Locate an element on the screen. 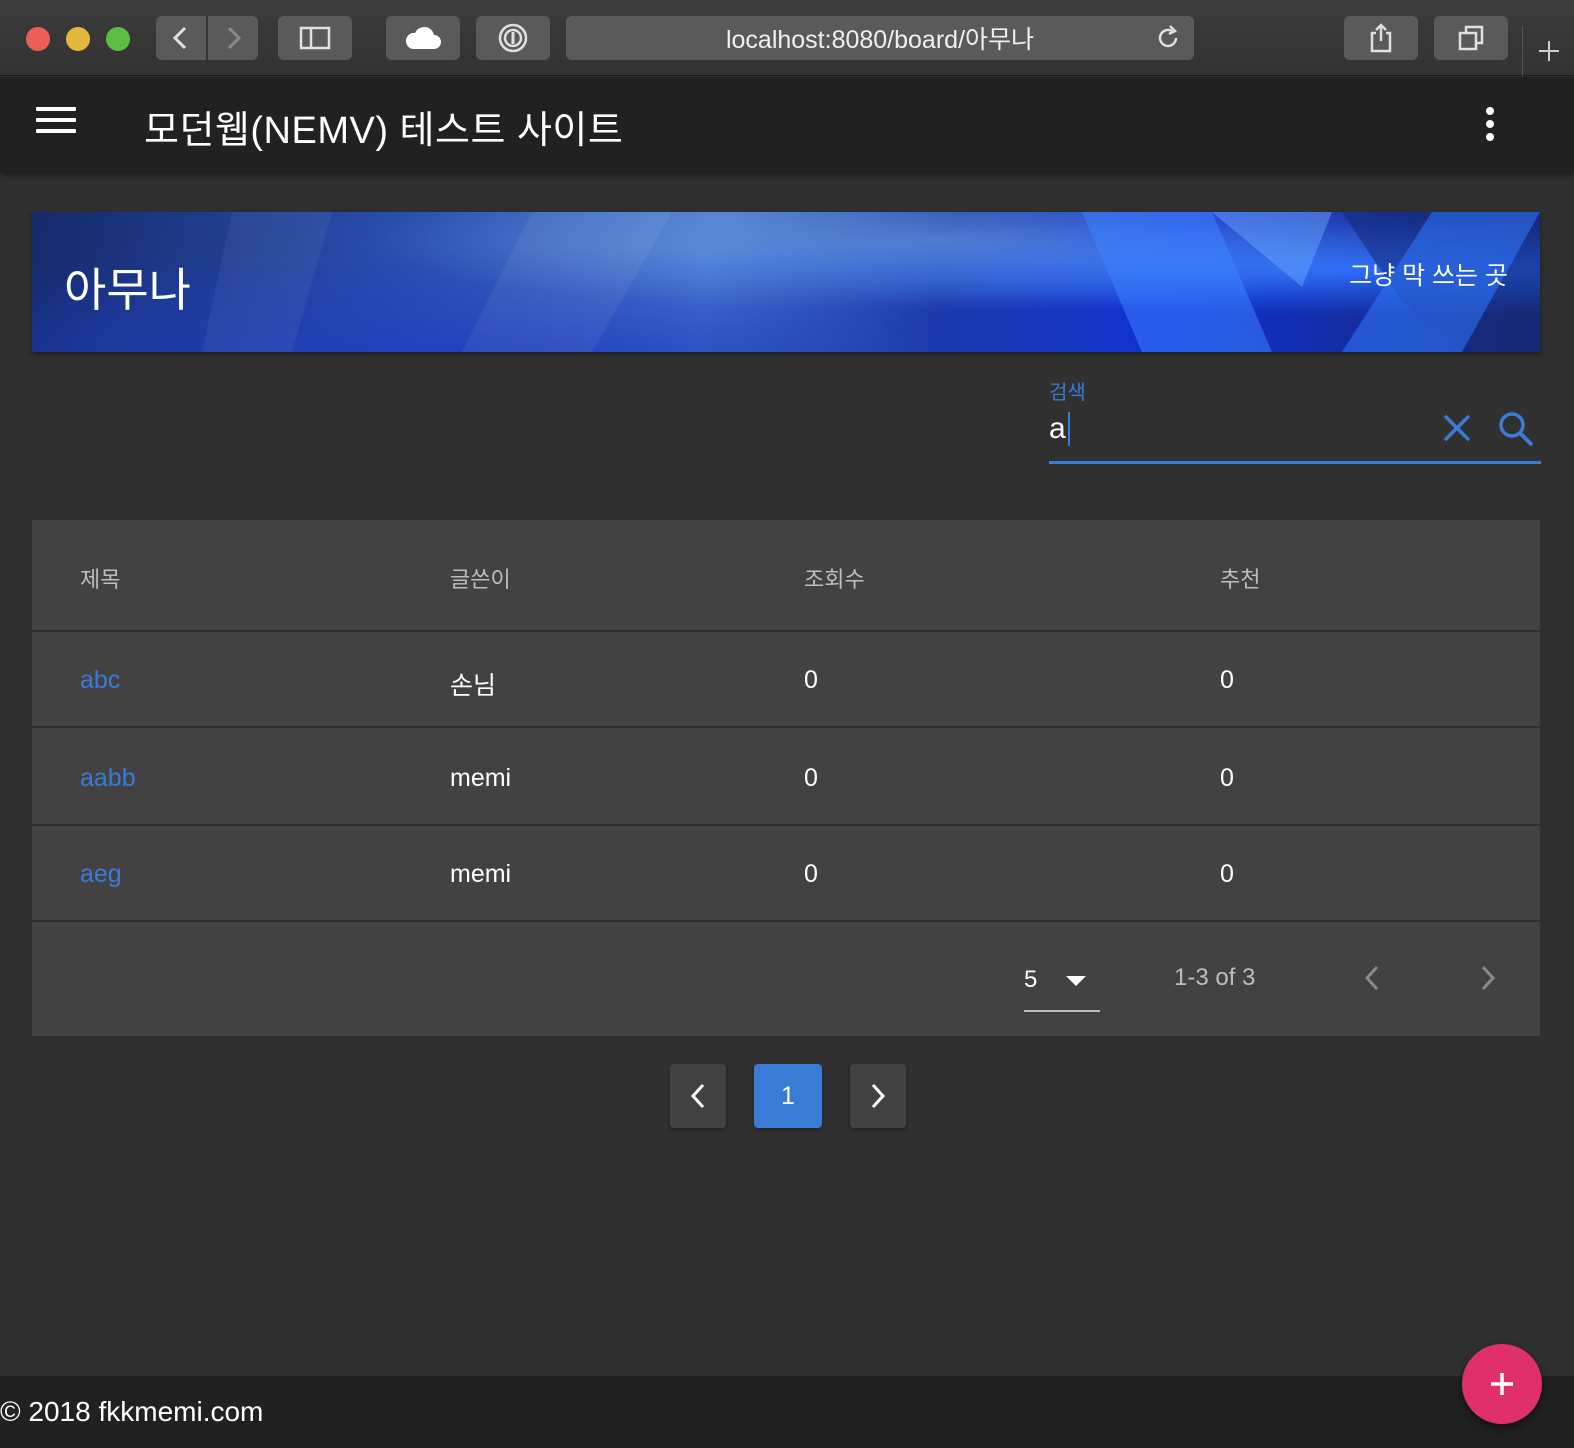 The image size is (1574, 1448). forward-icon is located at coordinates (234, 38).